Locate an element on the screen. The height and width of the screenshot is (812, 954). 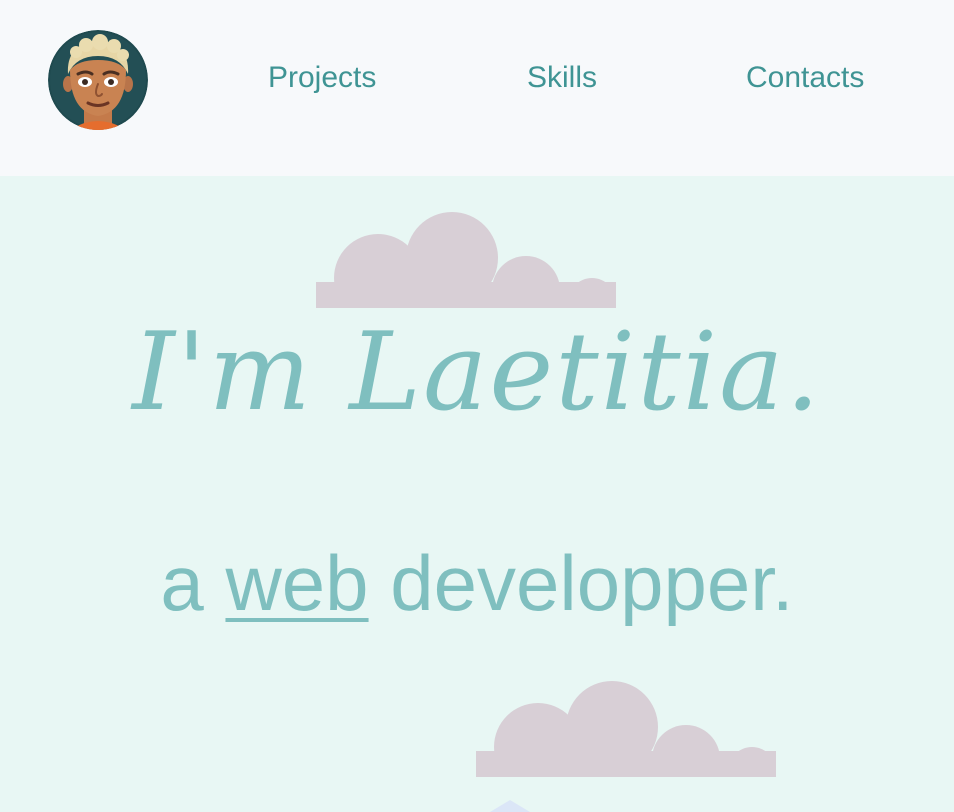
hero-headline: I'm Laetitia. is located at coordinates (477, 372).